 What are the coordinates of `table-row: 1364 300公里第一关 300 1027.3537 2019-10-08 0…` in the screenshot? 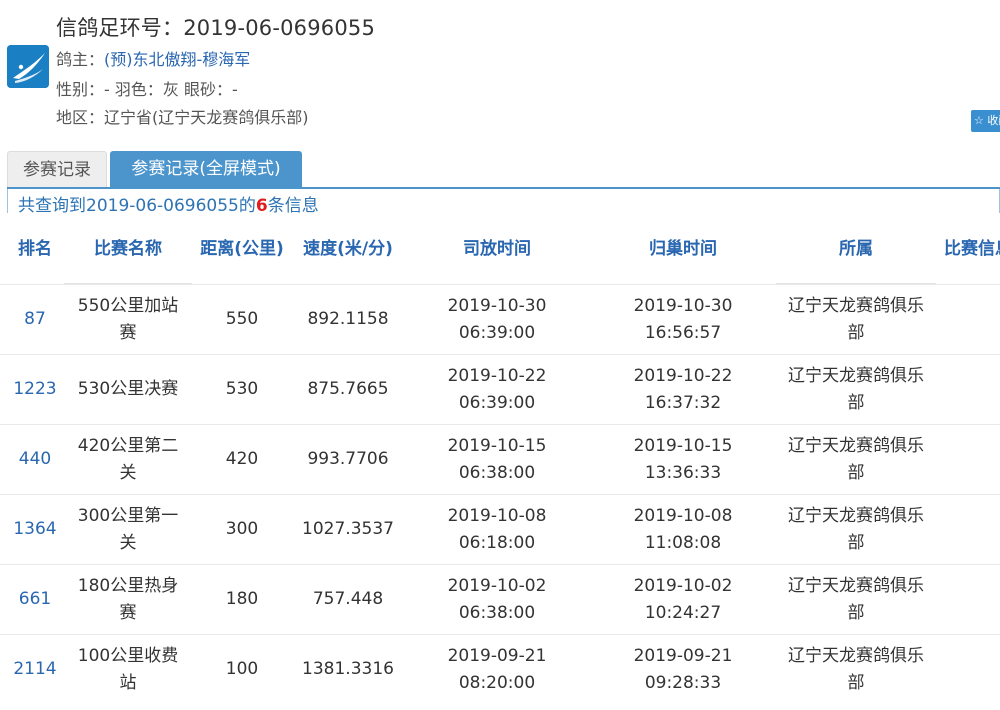 It's located at (500, 529).